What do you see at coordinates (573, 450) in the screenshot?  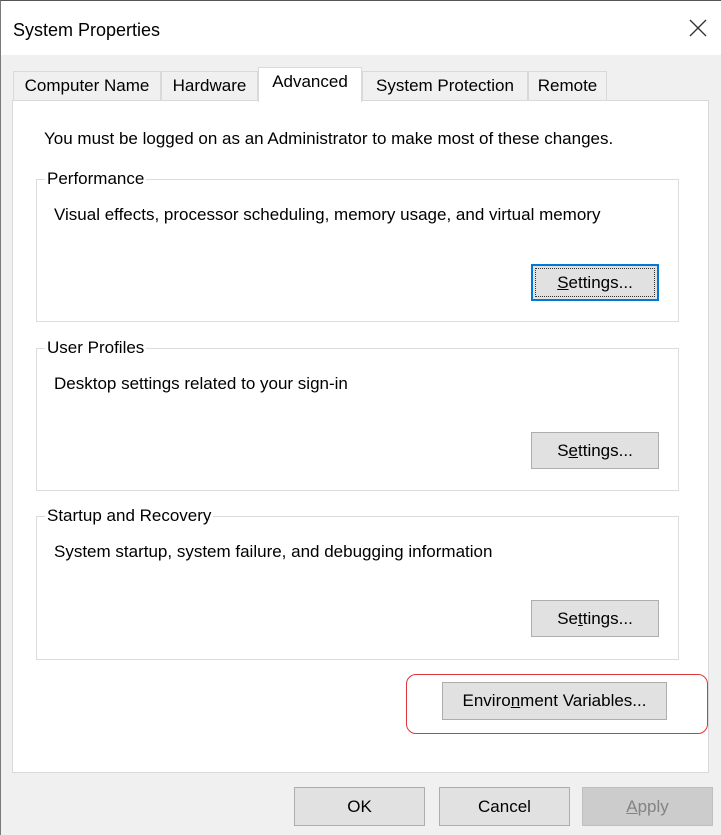 I see `button-mnemonic: e` at bounding box center [573, 450].